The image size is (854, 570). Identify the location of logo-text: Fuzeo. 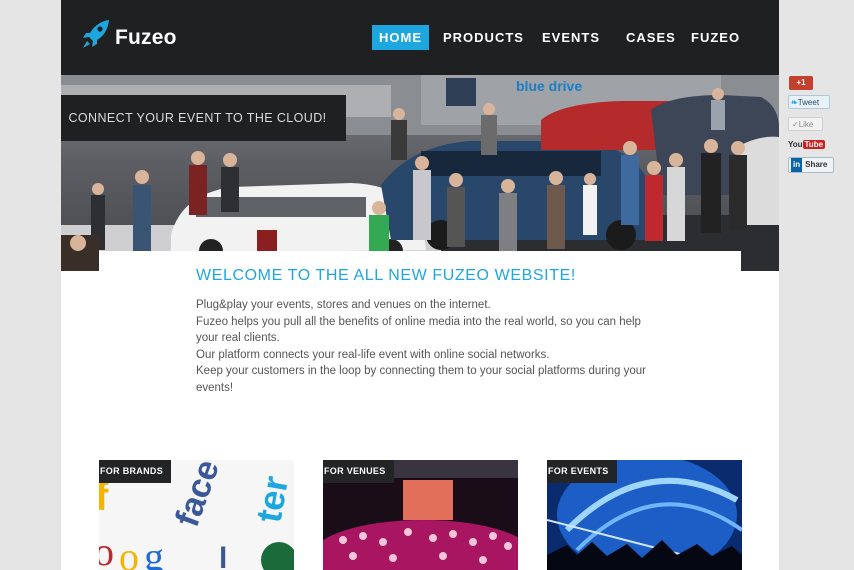
(146, 37).